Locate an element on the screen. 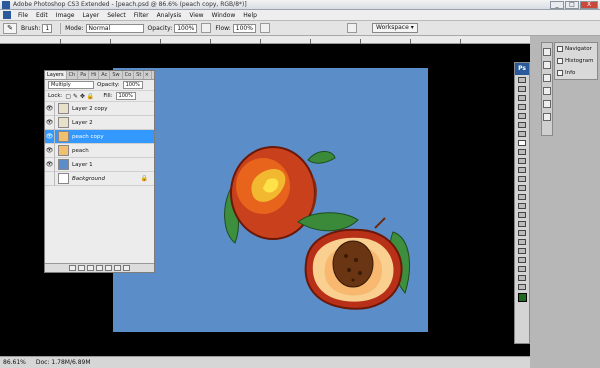  layer-row: 👁 Layer 2 is located at coordinates (99, 122).